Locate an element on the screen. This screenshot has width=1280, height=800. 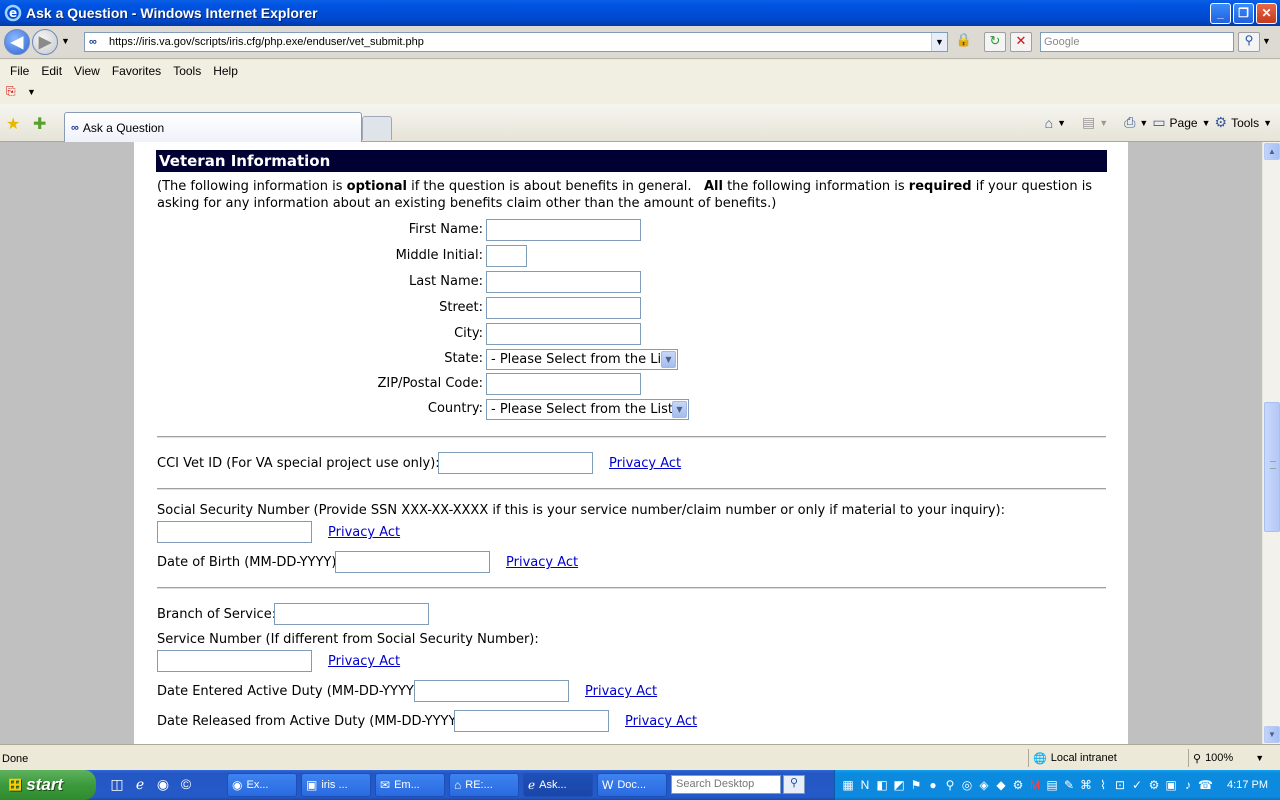
scroll-down-icon: ▼ is located at coordinates (1272, 734).